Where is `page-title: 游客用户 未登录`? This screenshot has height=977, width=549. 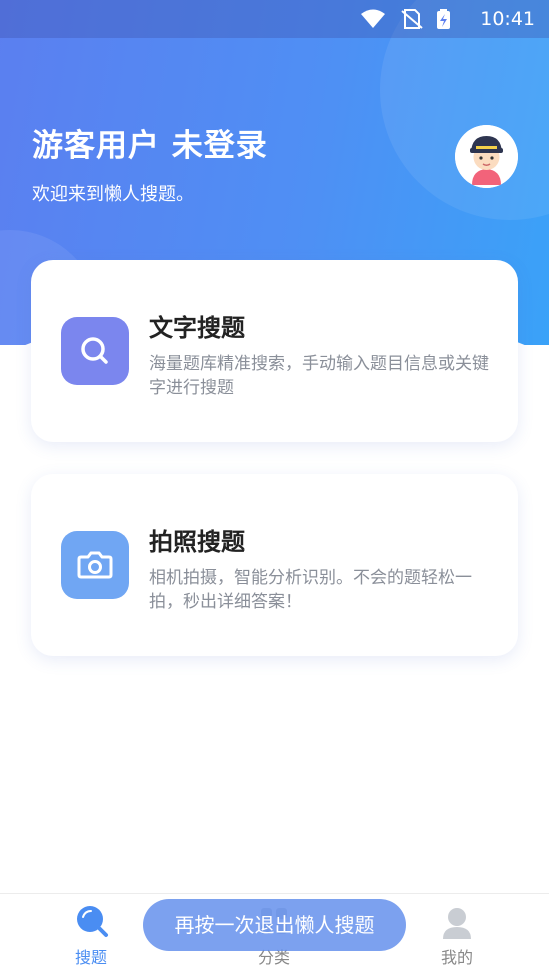 page-title: 游客用户 未登录 is located at coordinates (150, 146).